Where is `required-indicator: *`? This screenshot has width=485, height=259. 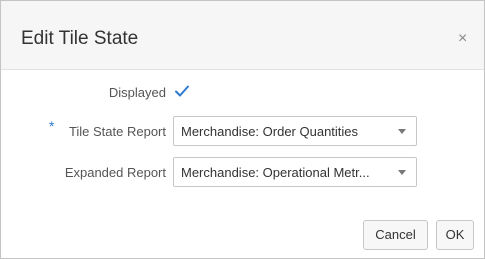
required-indicator: * is located at coordinates (52, 126).